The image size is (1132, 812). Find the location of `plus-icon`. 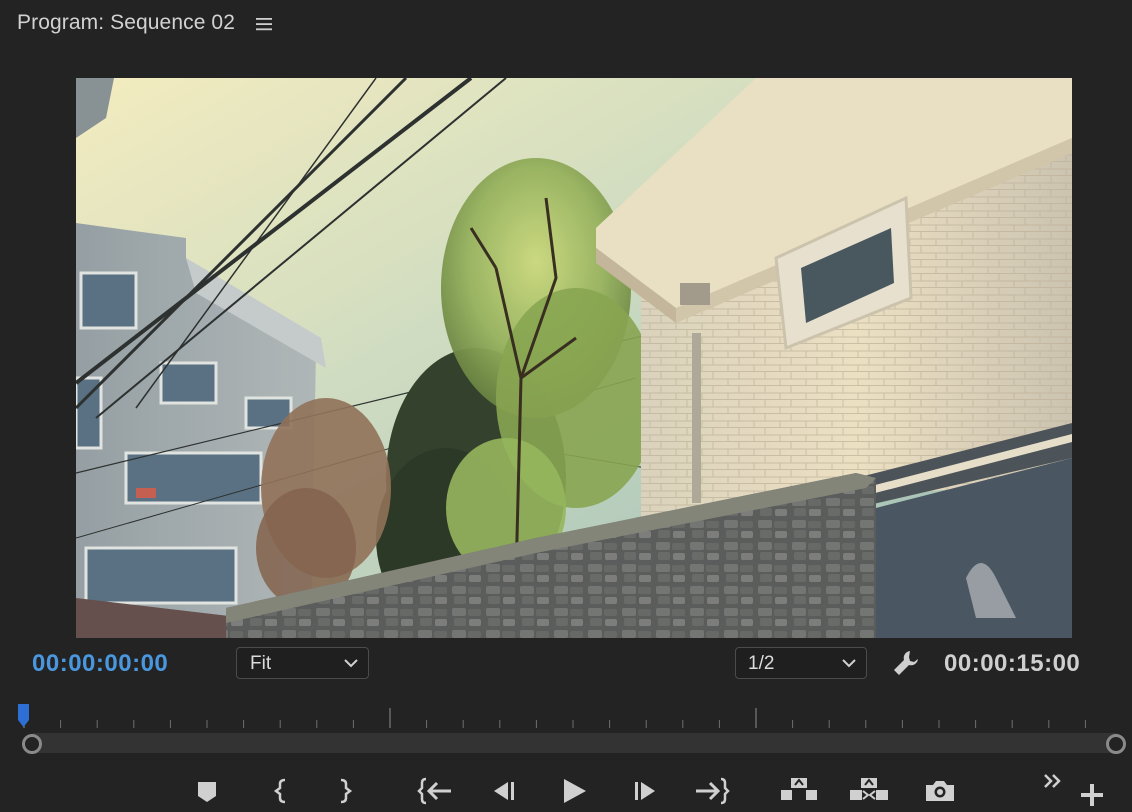

plus-icon is located at coordinates (1092, 795).